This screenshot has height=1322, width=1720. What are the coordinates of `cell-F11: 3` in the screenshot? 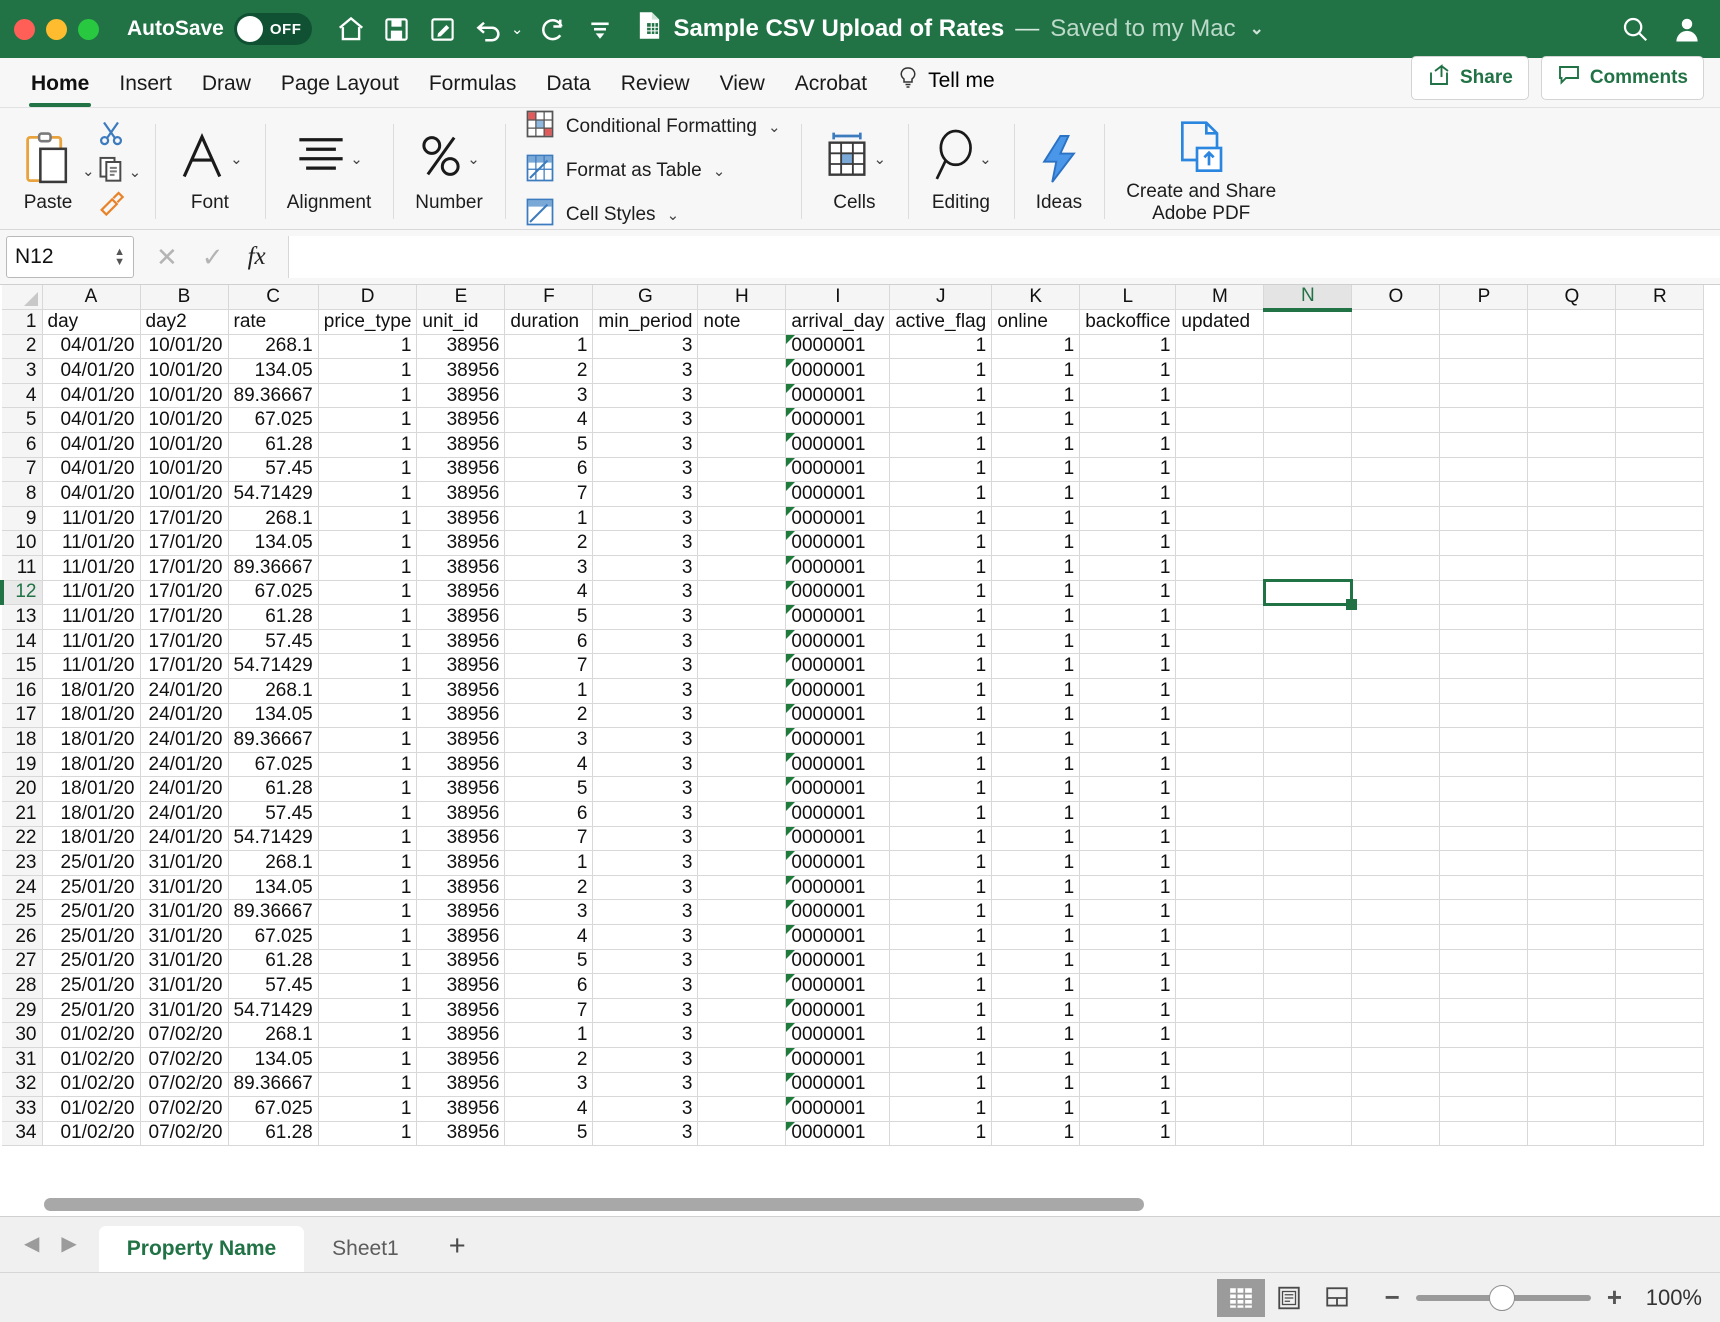 It's located at (549, 568).